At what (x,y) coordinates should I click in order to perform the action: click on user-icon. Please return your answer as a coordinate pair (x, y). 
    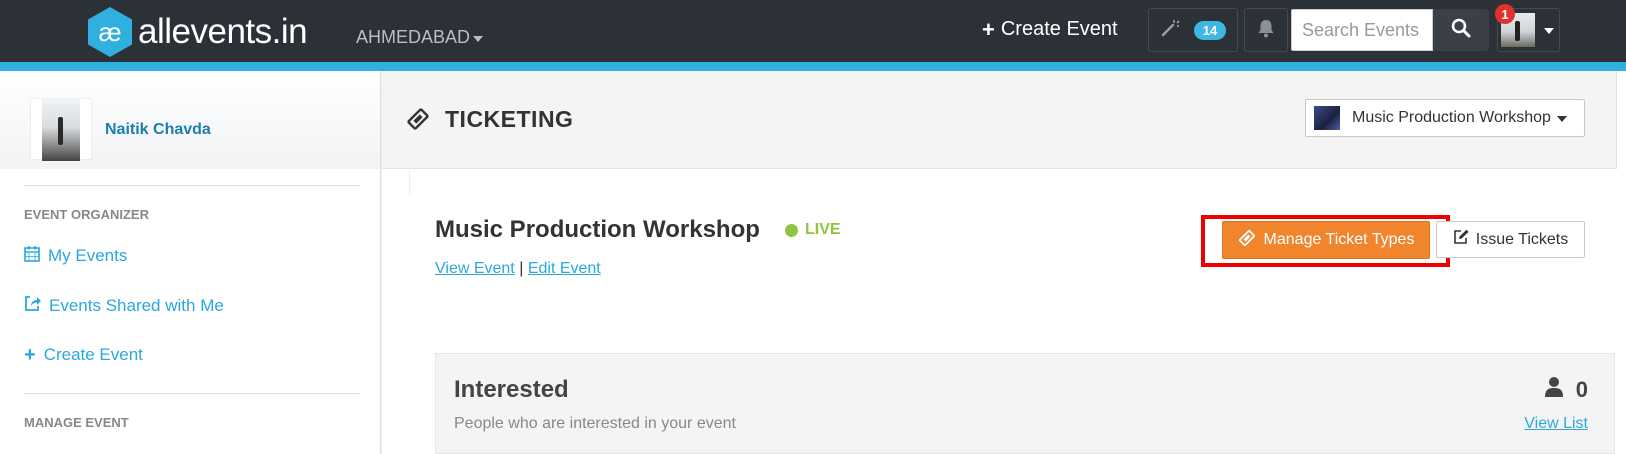
    Looking at the image, I should click on (1560, 390).